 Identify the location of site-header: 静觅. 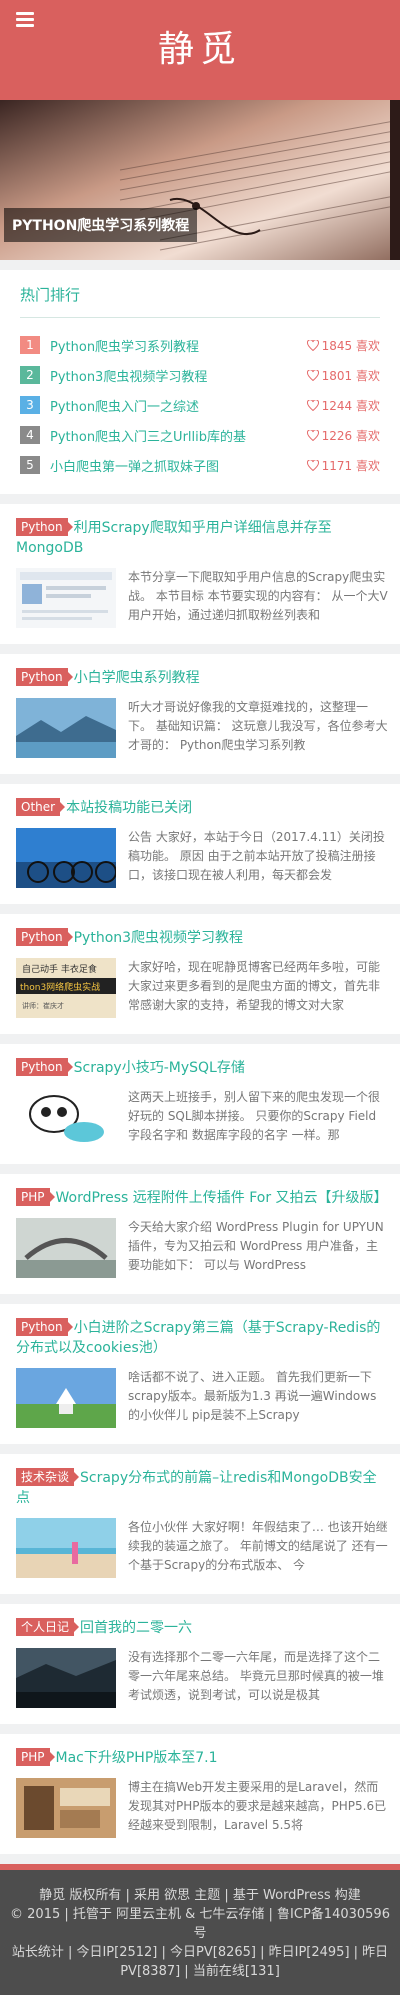
(200, 50).